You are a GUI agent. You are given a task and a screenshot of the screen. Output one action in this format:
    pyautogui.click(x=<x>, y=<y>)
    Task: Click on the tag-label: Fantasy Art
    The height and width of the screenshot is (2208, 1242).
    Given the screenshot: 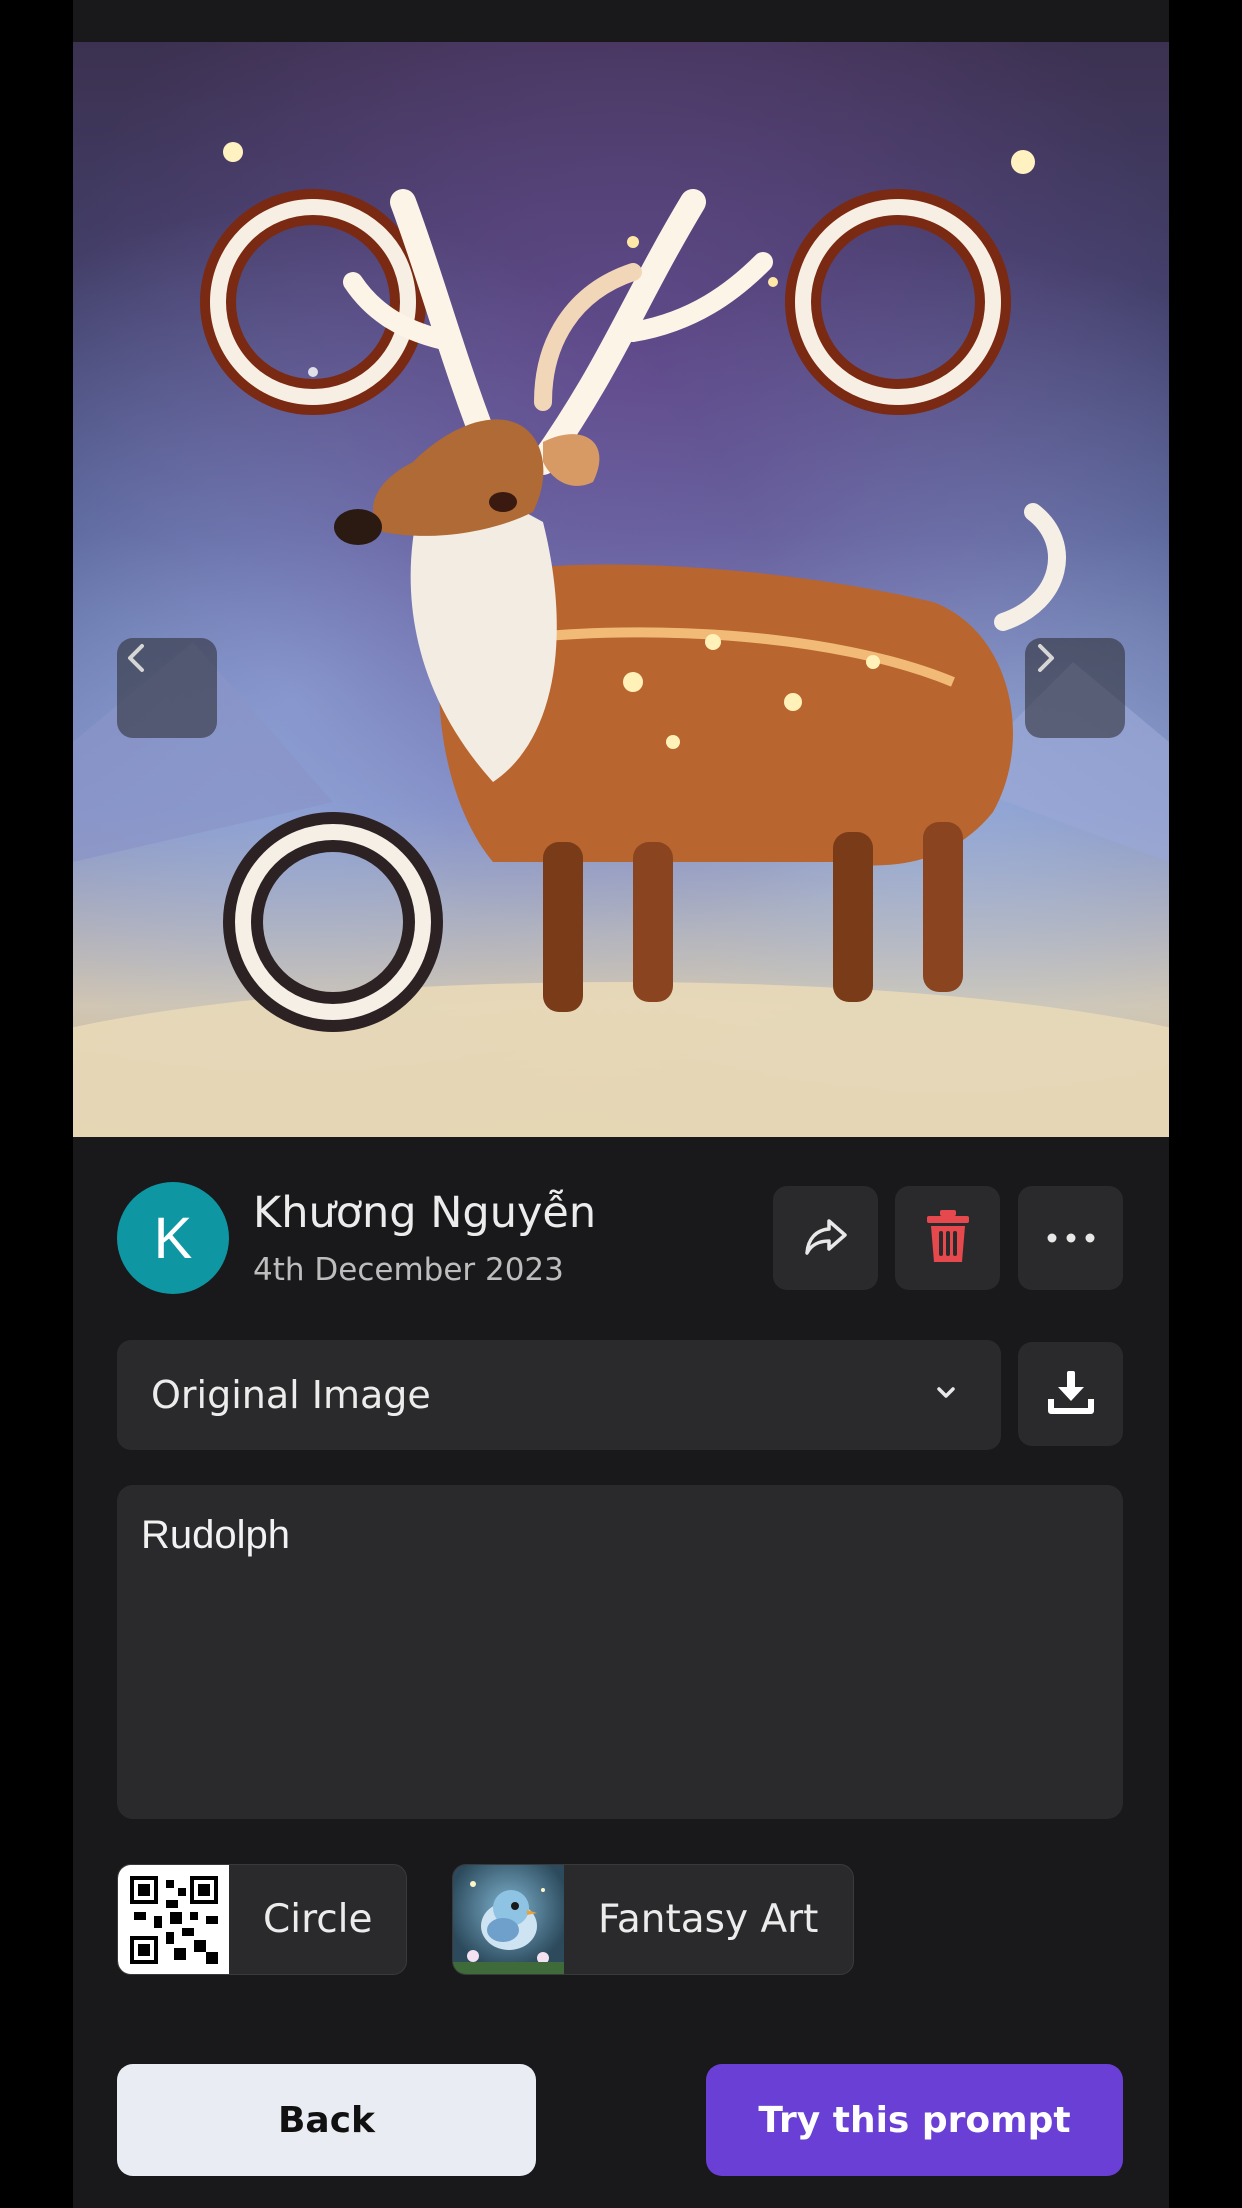 What is the action you would take?
    pyautogui.click(x=708, y=1919)
    